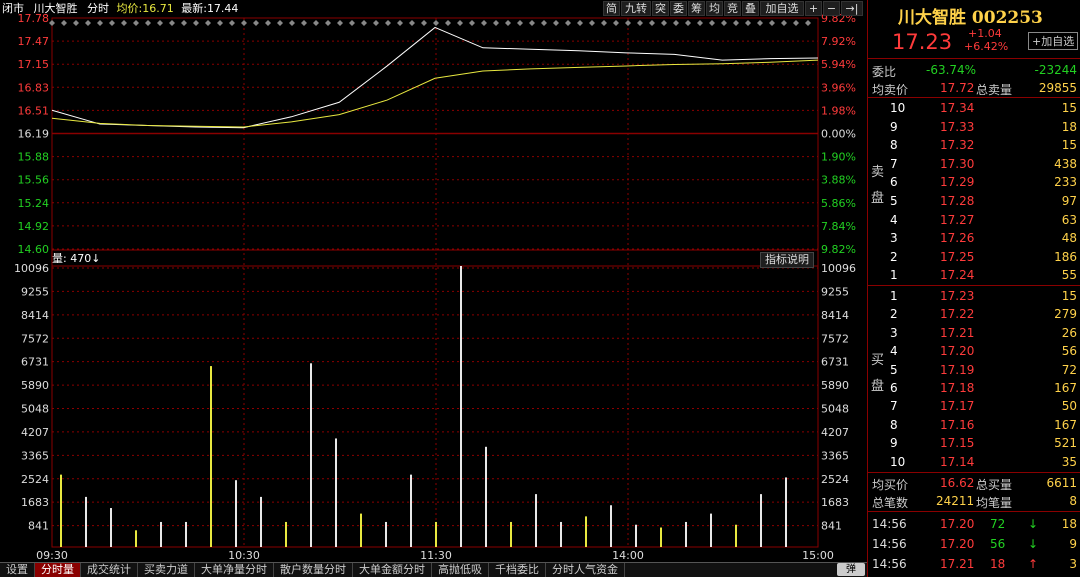 Image resolution: width=1080 pixels, height=577 pixels. I want to click on level-price: 17.34, so click(957, 108).